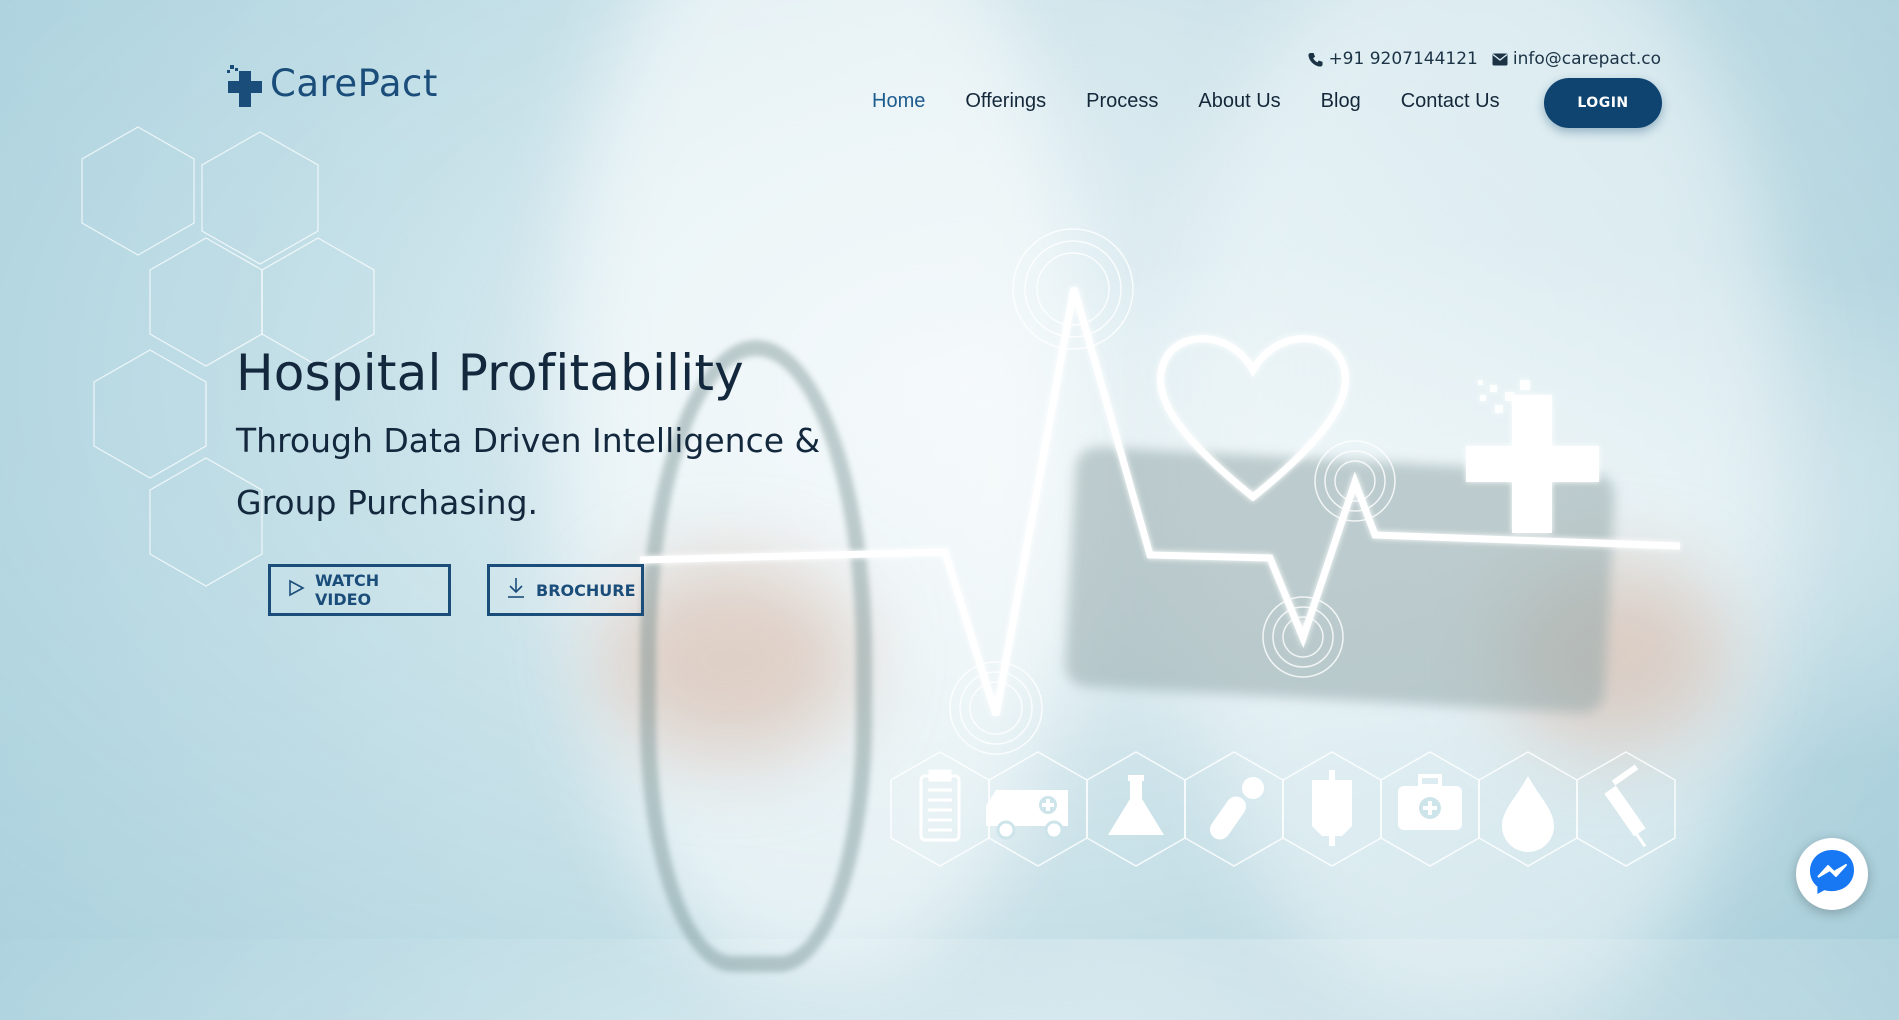  What do you see at coordinates (296, 590) in the screenshot?
I see `play-icon` at bounding box center [296, 590].